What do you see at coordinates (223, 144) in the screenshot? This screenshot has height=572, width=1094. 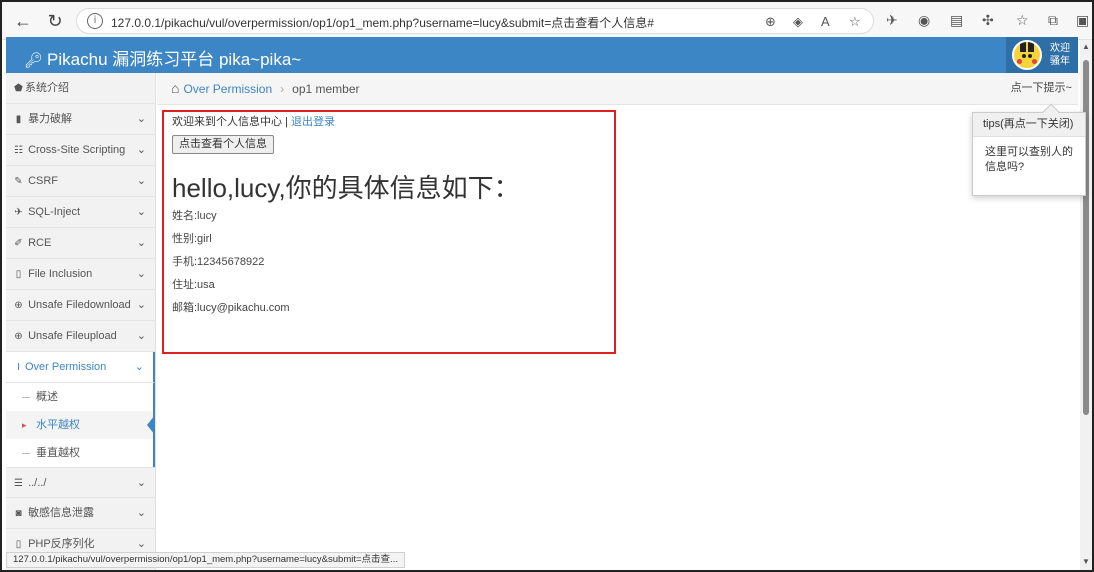 I see `view-info-button: 点击查看个人信息` at bounding box center [223, 144].